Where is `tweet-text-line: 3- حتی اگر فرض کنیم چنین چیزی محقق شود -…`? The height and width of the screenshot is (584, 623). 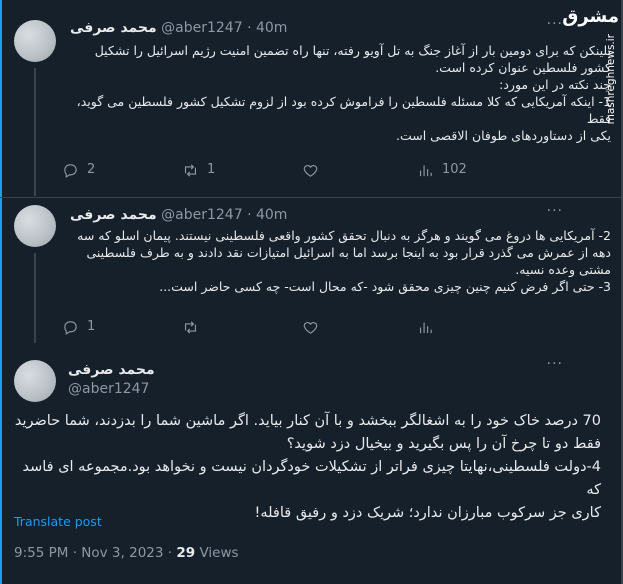 tweet-text-line: 3- حتی اگر فرض کنیم چنین چیزی محقق شود -… is located at coordinates (385, 286).